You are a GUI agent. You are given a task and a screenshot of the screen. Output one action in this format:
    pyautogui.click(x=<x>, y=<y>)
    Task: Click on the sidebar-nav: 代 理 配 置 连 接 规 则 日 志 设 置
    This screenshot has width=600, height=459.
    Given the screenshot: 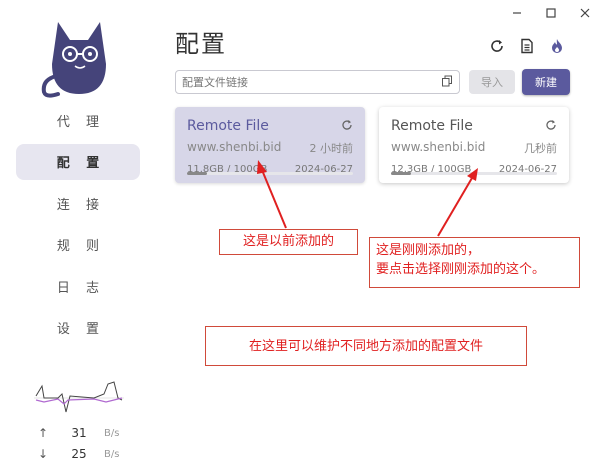 What is the action you would take?
    pyautogui.click(x=78, y=226)
    